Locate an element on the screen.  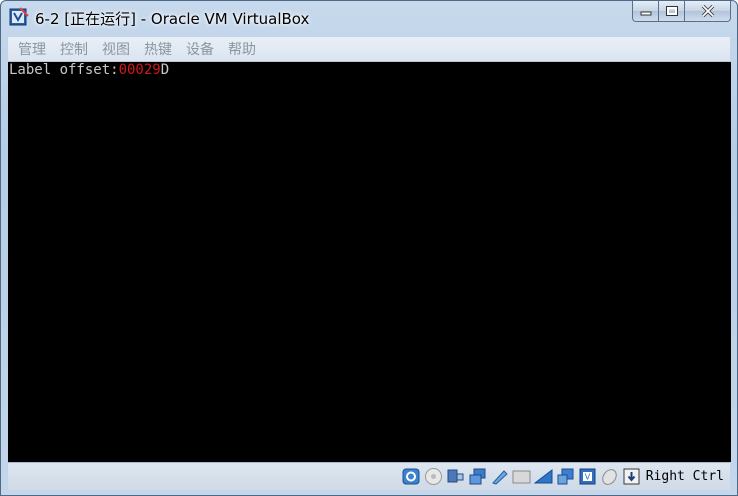
menu-devices: 设备 is located at coordinates (200, 49).